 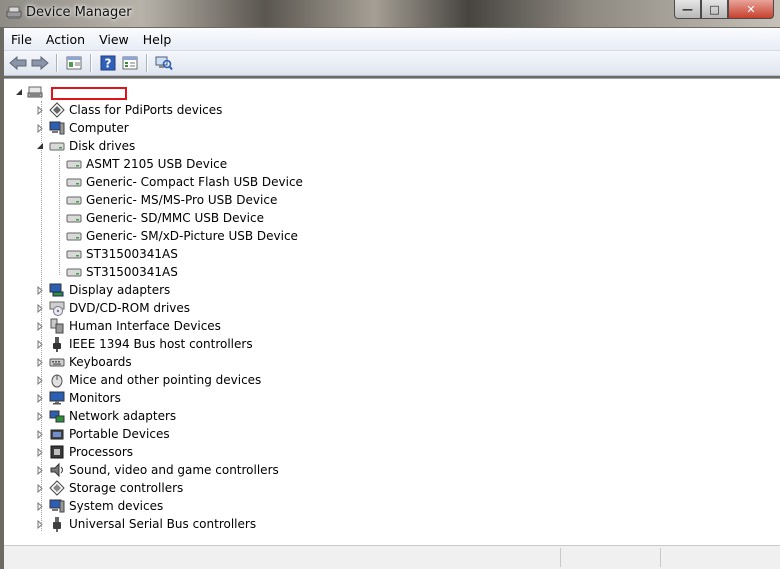 I want to click on scan-hardware-button, so click(x=164, y=63).